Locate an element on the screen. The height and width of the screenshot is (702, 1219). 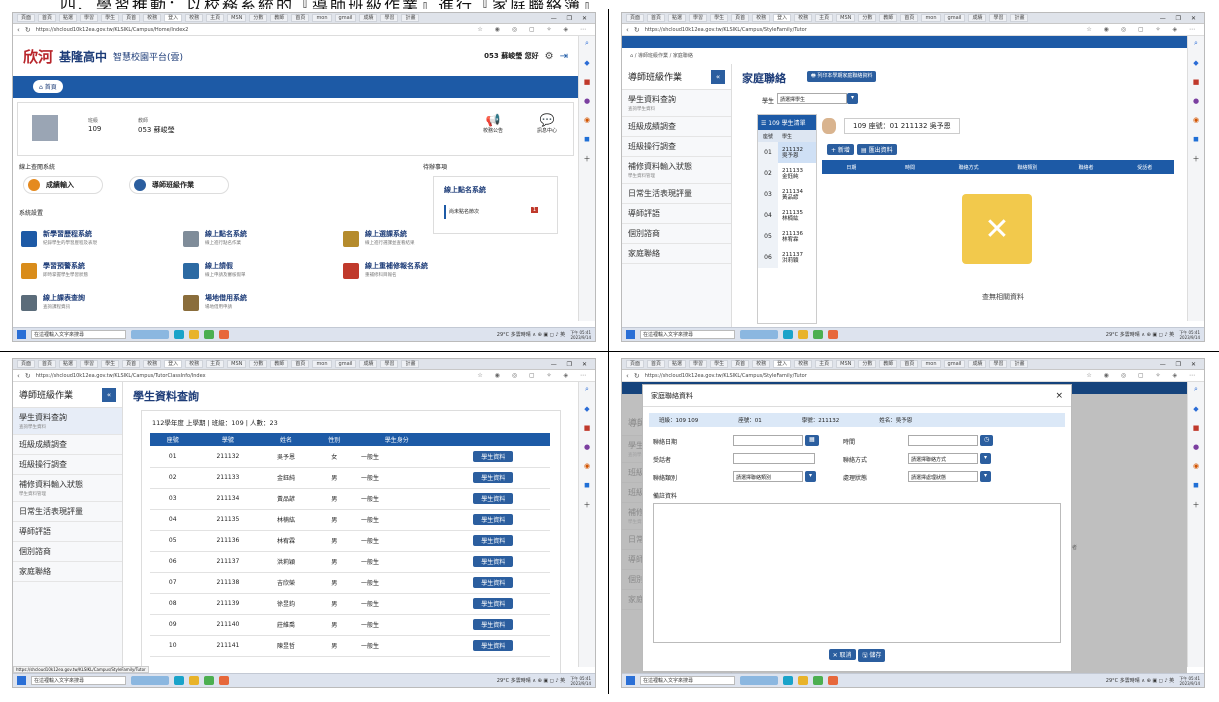
side-menu-item: 學生資料查詢查詢學生資料 is located at coordinates (67, 421).